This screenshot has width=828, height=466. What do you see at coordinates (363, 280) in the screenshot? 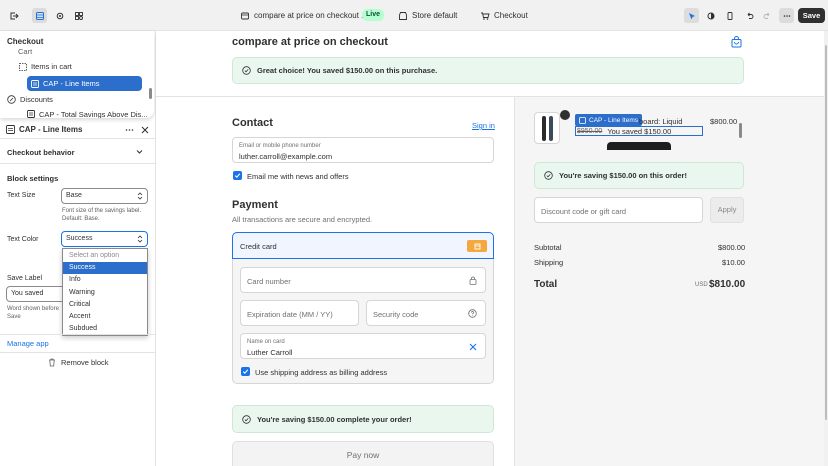
I see `card-number-input: Card number` at bounding box center [363, 280].